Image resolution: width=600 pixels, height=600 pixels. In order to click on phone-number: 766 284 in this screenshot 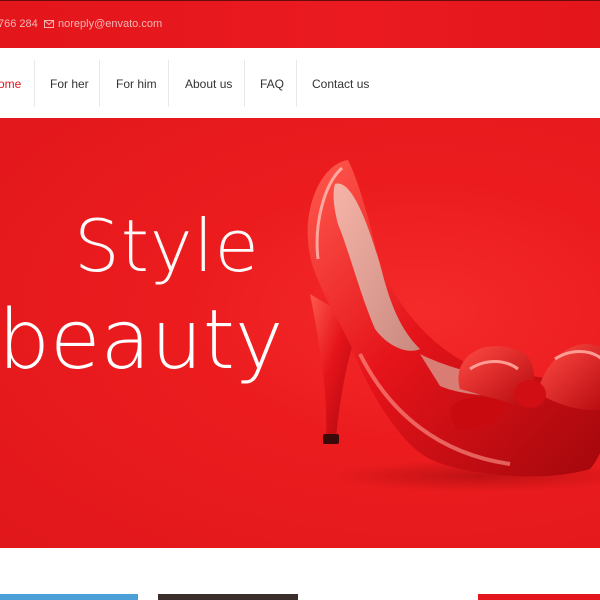, I will do `click(19, 24)`.